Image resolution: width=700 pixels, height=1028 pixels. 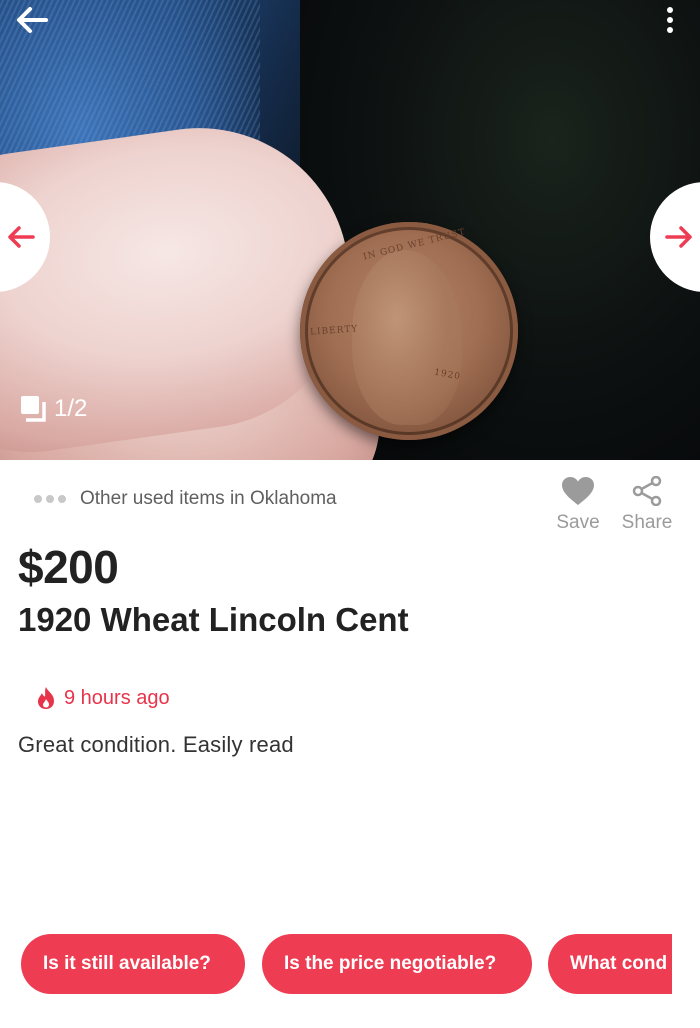 I want to click on share-label: Share, so click(x=647, y=522).